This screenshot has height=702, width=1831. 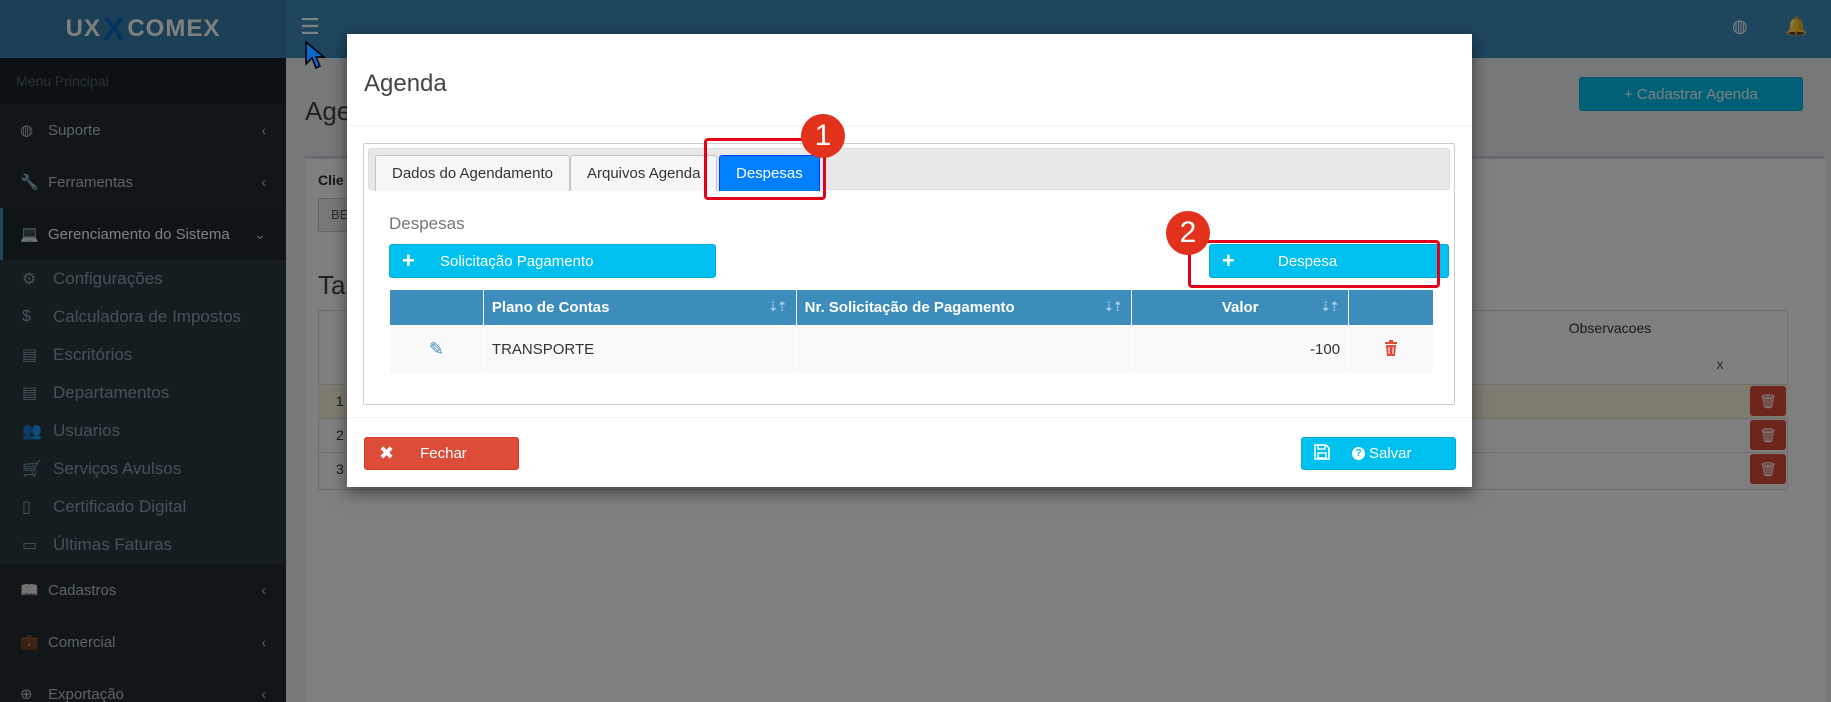 I want to click on close-icon: ✖, so click(x=387, y=453).